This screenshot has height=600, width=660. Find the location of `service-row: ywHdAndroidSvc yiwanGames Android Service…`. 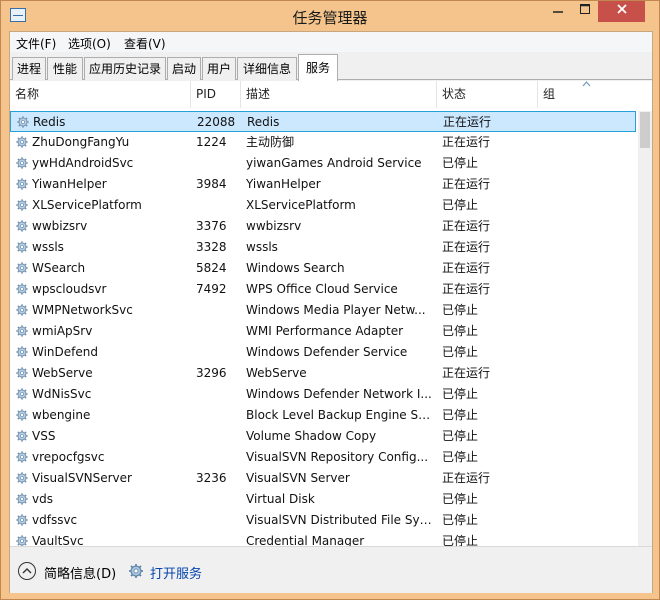

service-row: ywHdAndroidSvc yiwanGames Android Service… is located at coordinates (323, 163).